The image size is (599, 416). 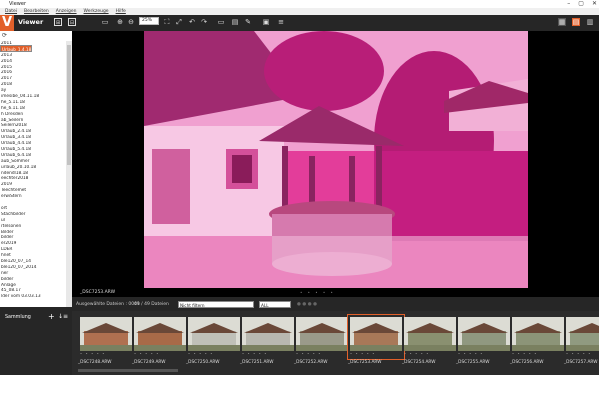 What do you see at coordinates (419, 362) in the screenshot?
I see `thumbnail-name: _DSC7254.ARW` at bounding box center [419, 362].